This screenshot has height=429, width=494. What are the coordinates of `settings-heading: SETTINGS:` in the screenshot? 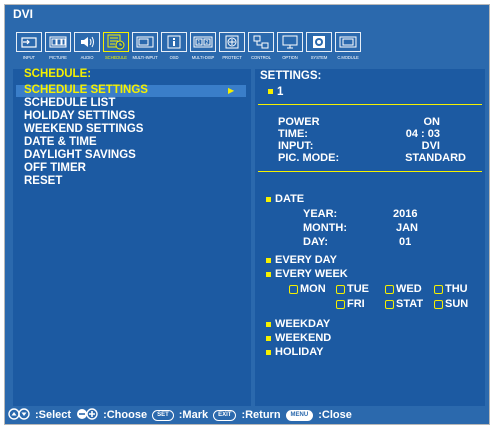 It's located at (291, 76).